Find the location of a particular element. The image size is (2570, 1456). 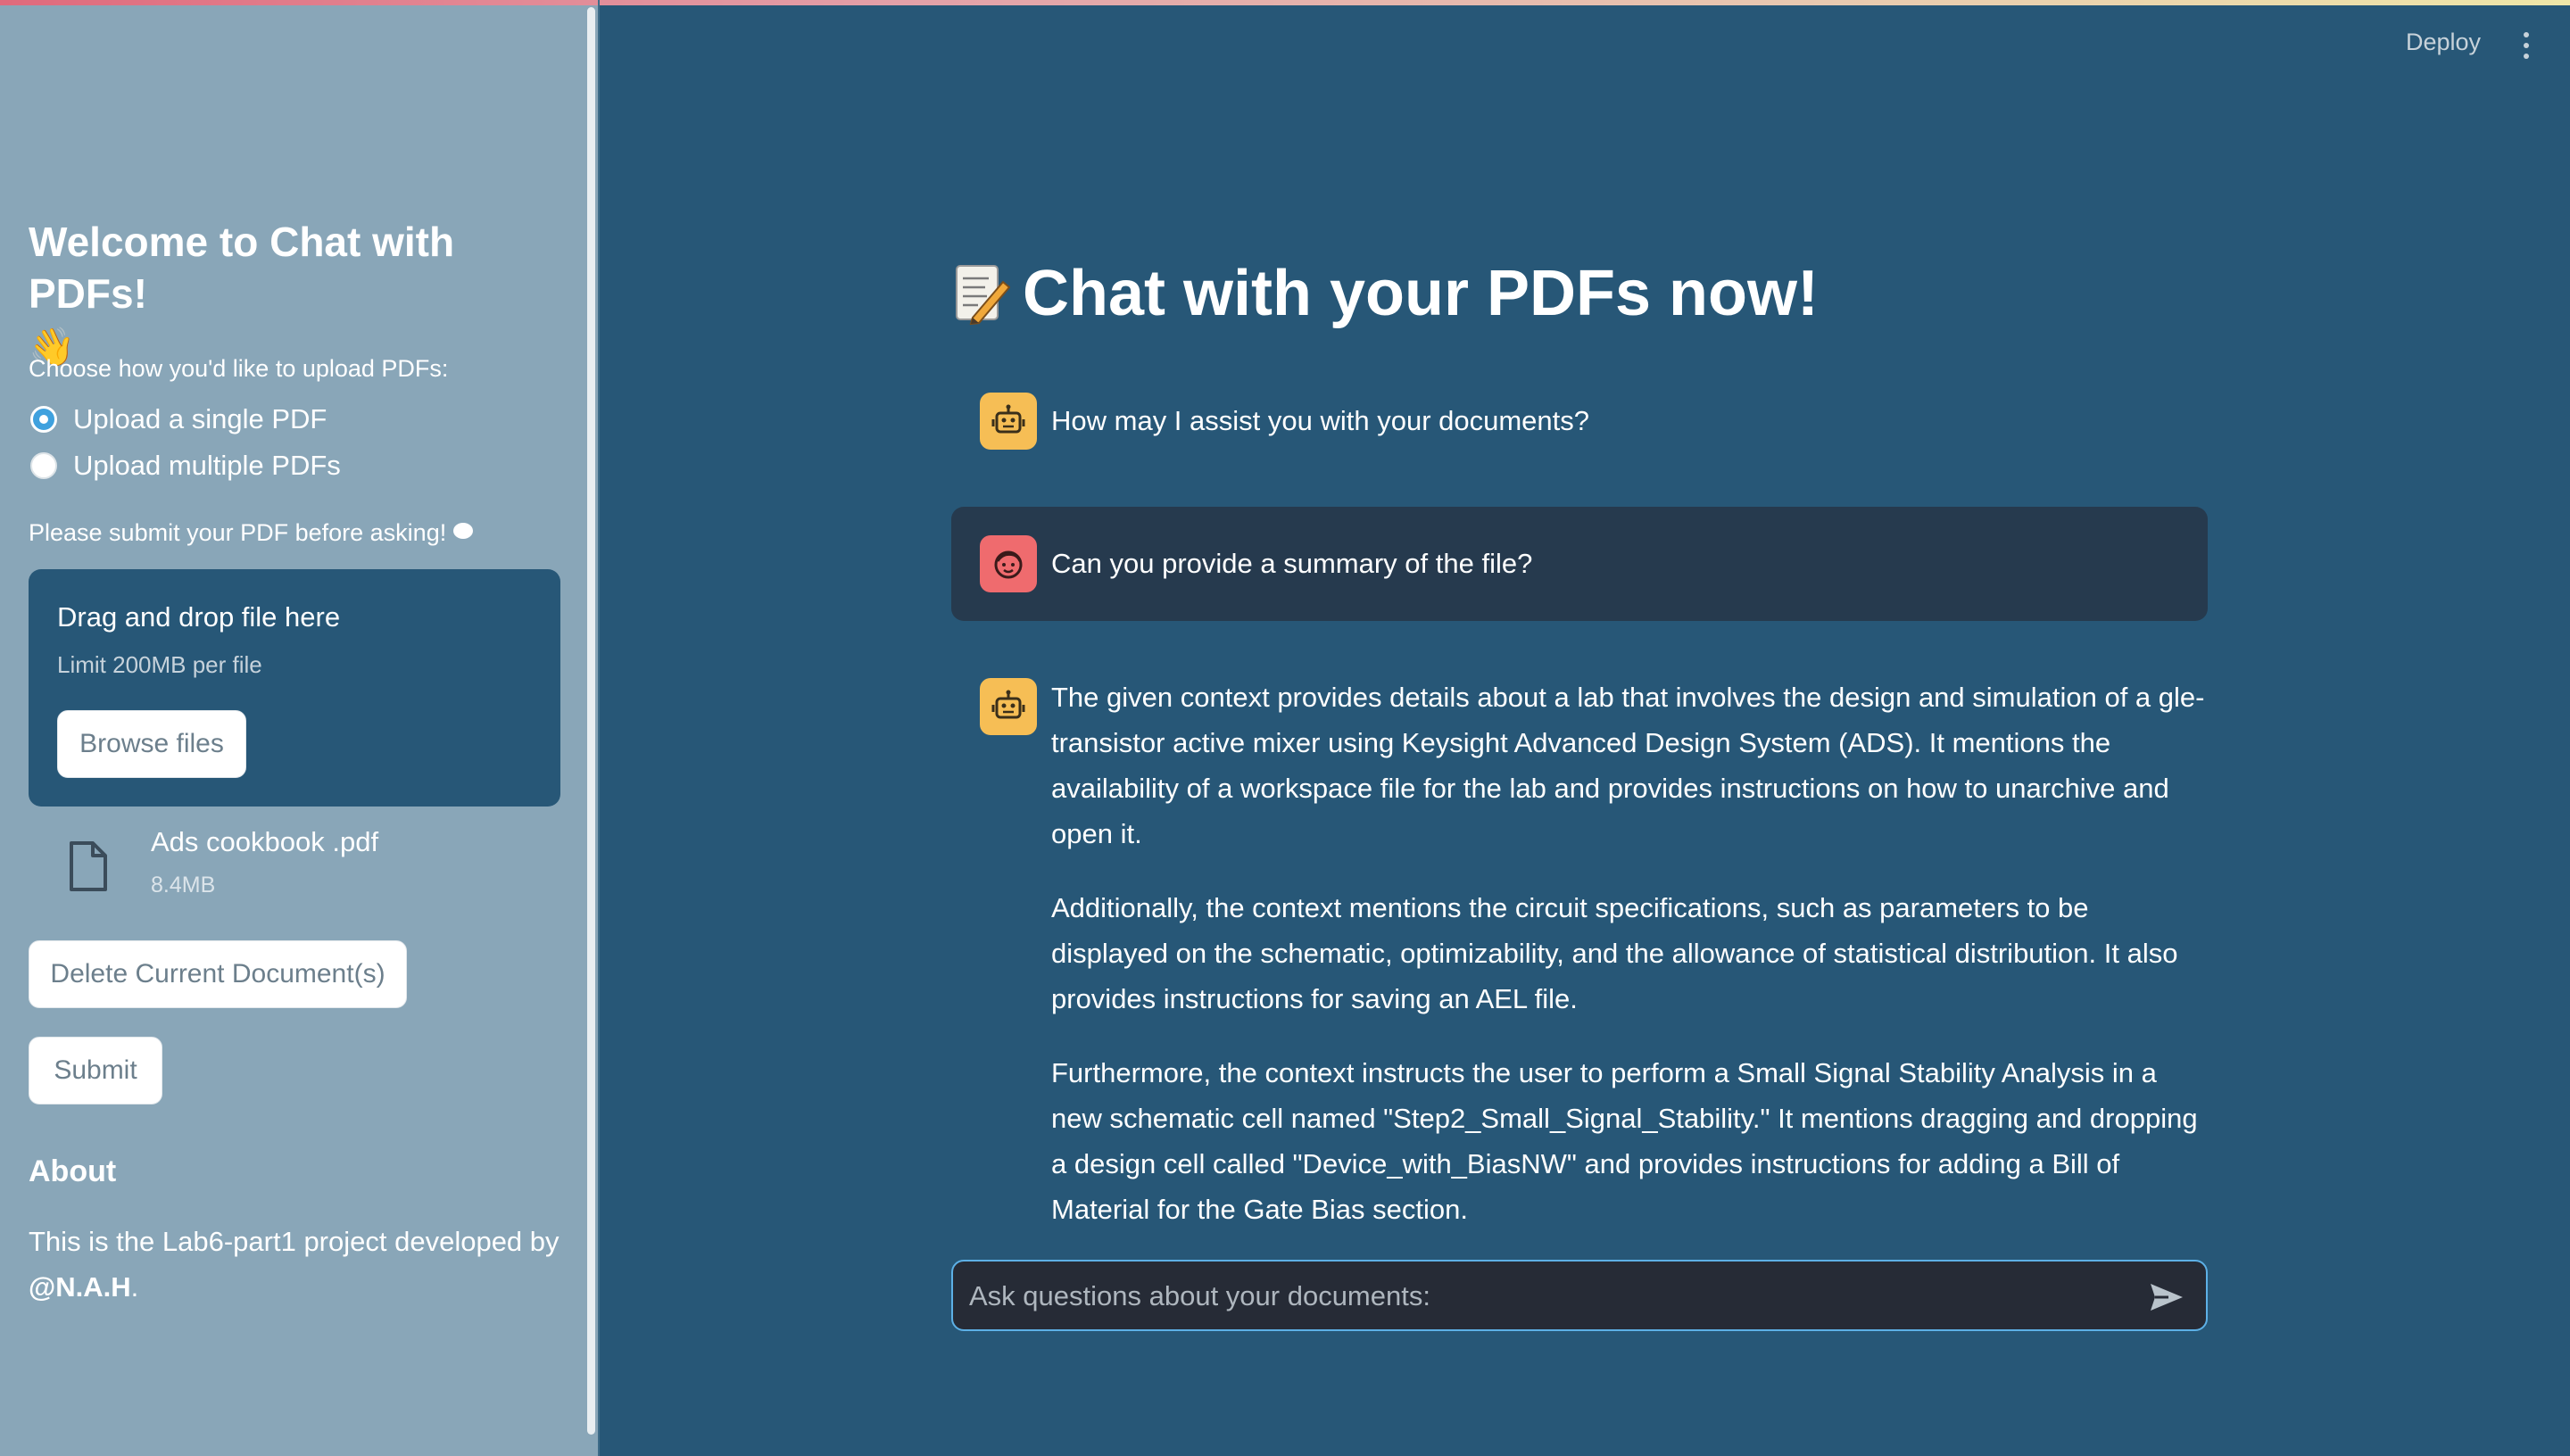

submit-prompt: Please submit your PDF before asking! is located at coordinates (252, 533).